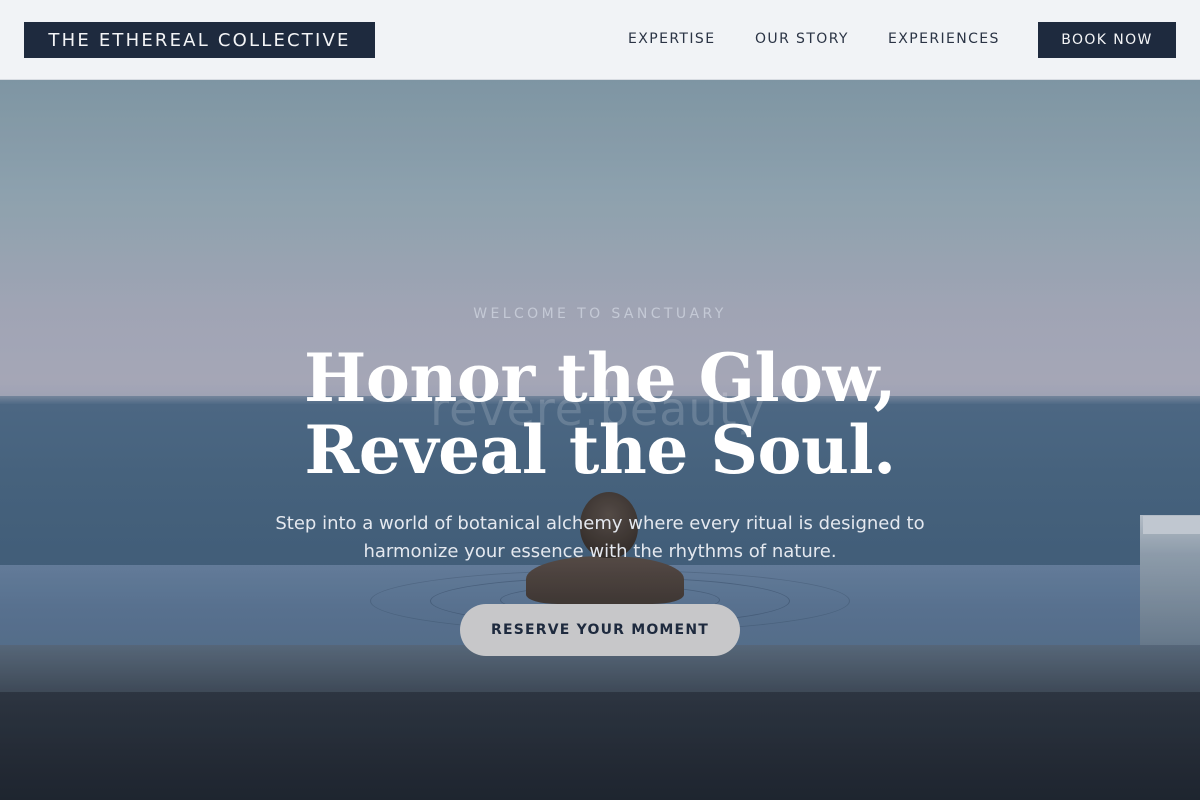  I want to click on nav-link-expertise: EXPERTISE, so click(671, 40).